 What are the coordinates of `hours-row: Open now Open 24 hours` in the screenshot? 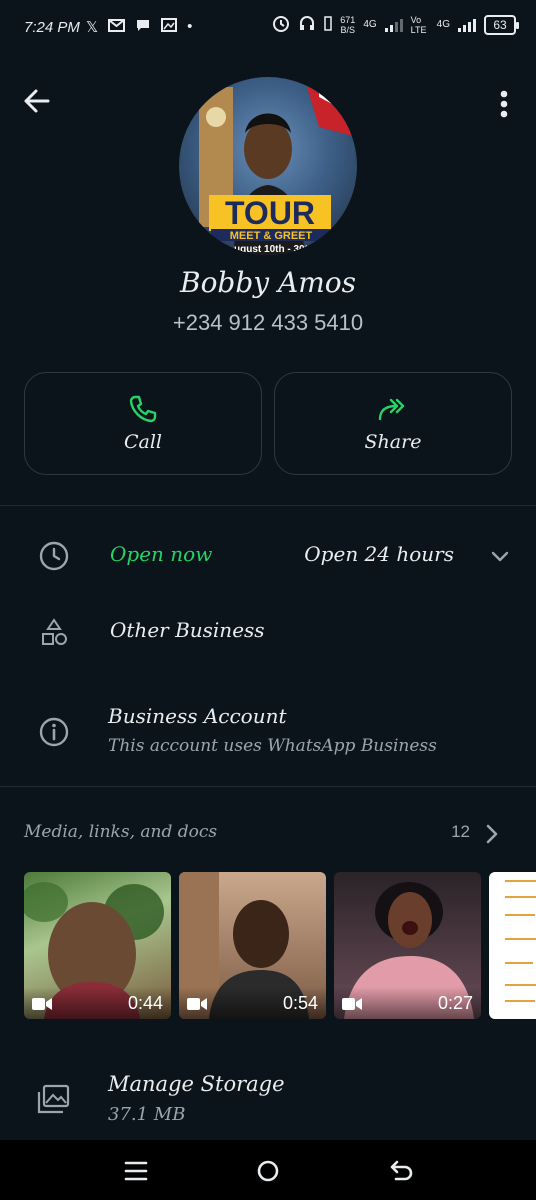 It's located at (268, 556).